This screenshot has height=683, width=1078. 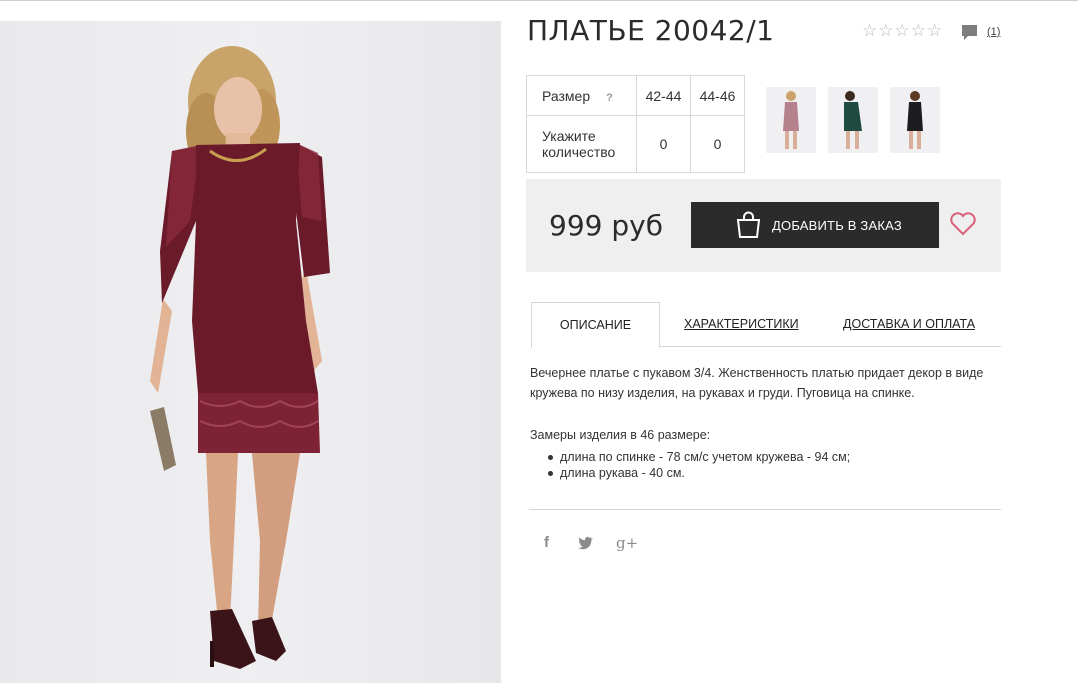 What do you see at coordinates (699, 473) in the screenshot?
I see `list-item: длина рукава - 40 см.` at bounding box center [699, 473].